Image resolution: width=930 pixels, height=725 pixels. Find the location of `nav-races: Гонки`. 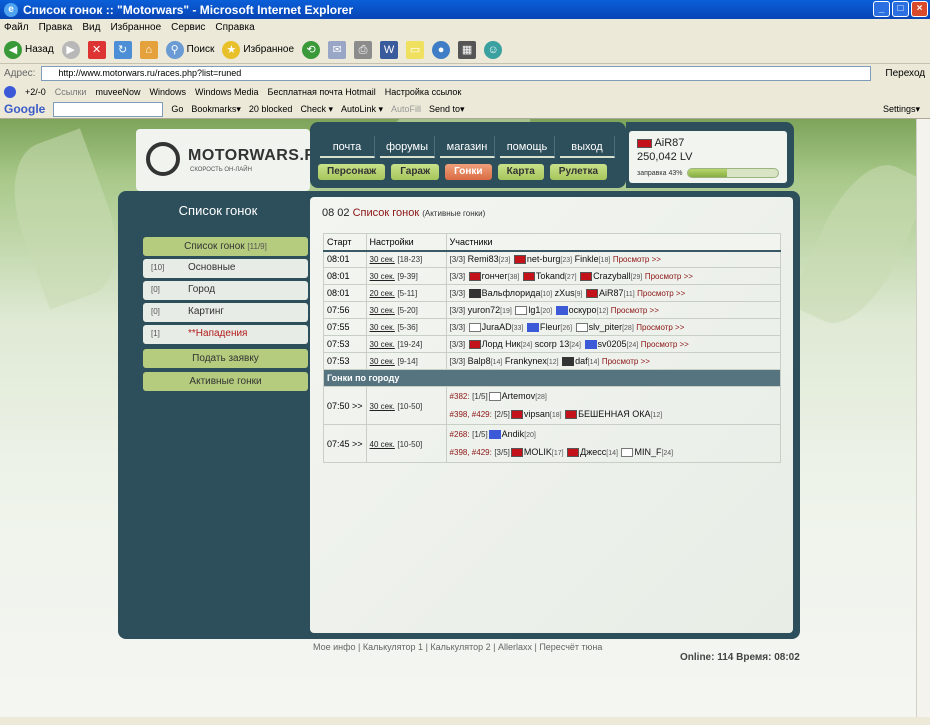

nav-races: Гонки is located at coordinates (468, 172).